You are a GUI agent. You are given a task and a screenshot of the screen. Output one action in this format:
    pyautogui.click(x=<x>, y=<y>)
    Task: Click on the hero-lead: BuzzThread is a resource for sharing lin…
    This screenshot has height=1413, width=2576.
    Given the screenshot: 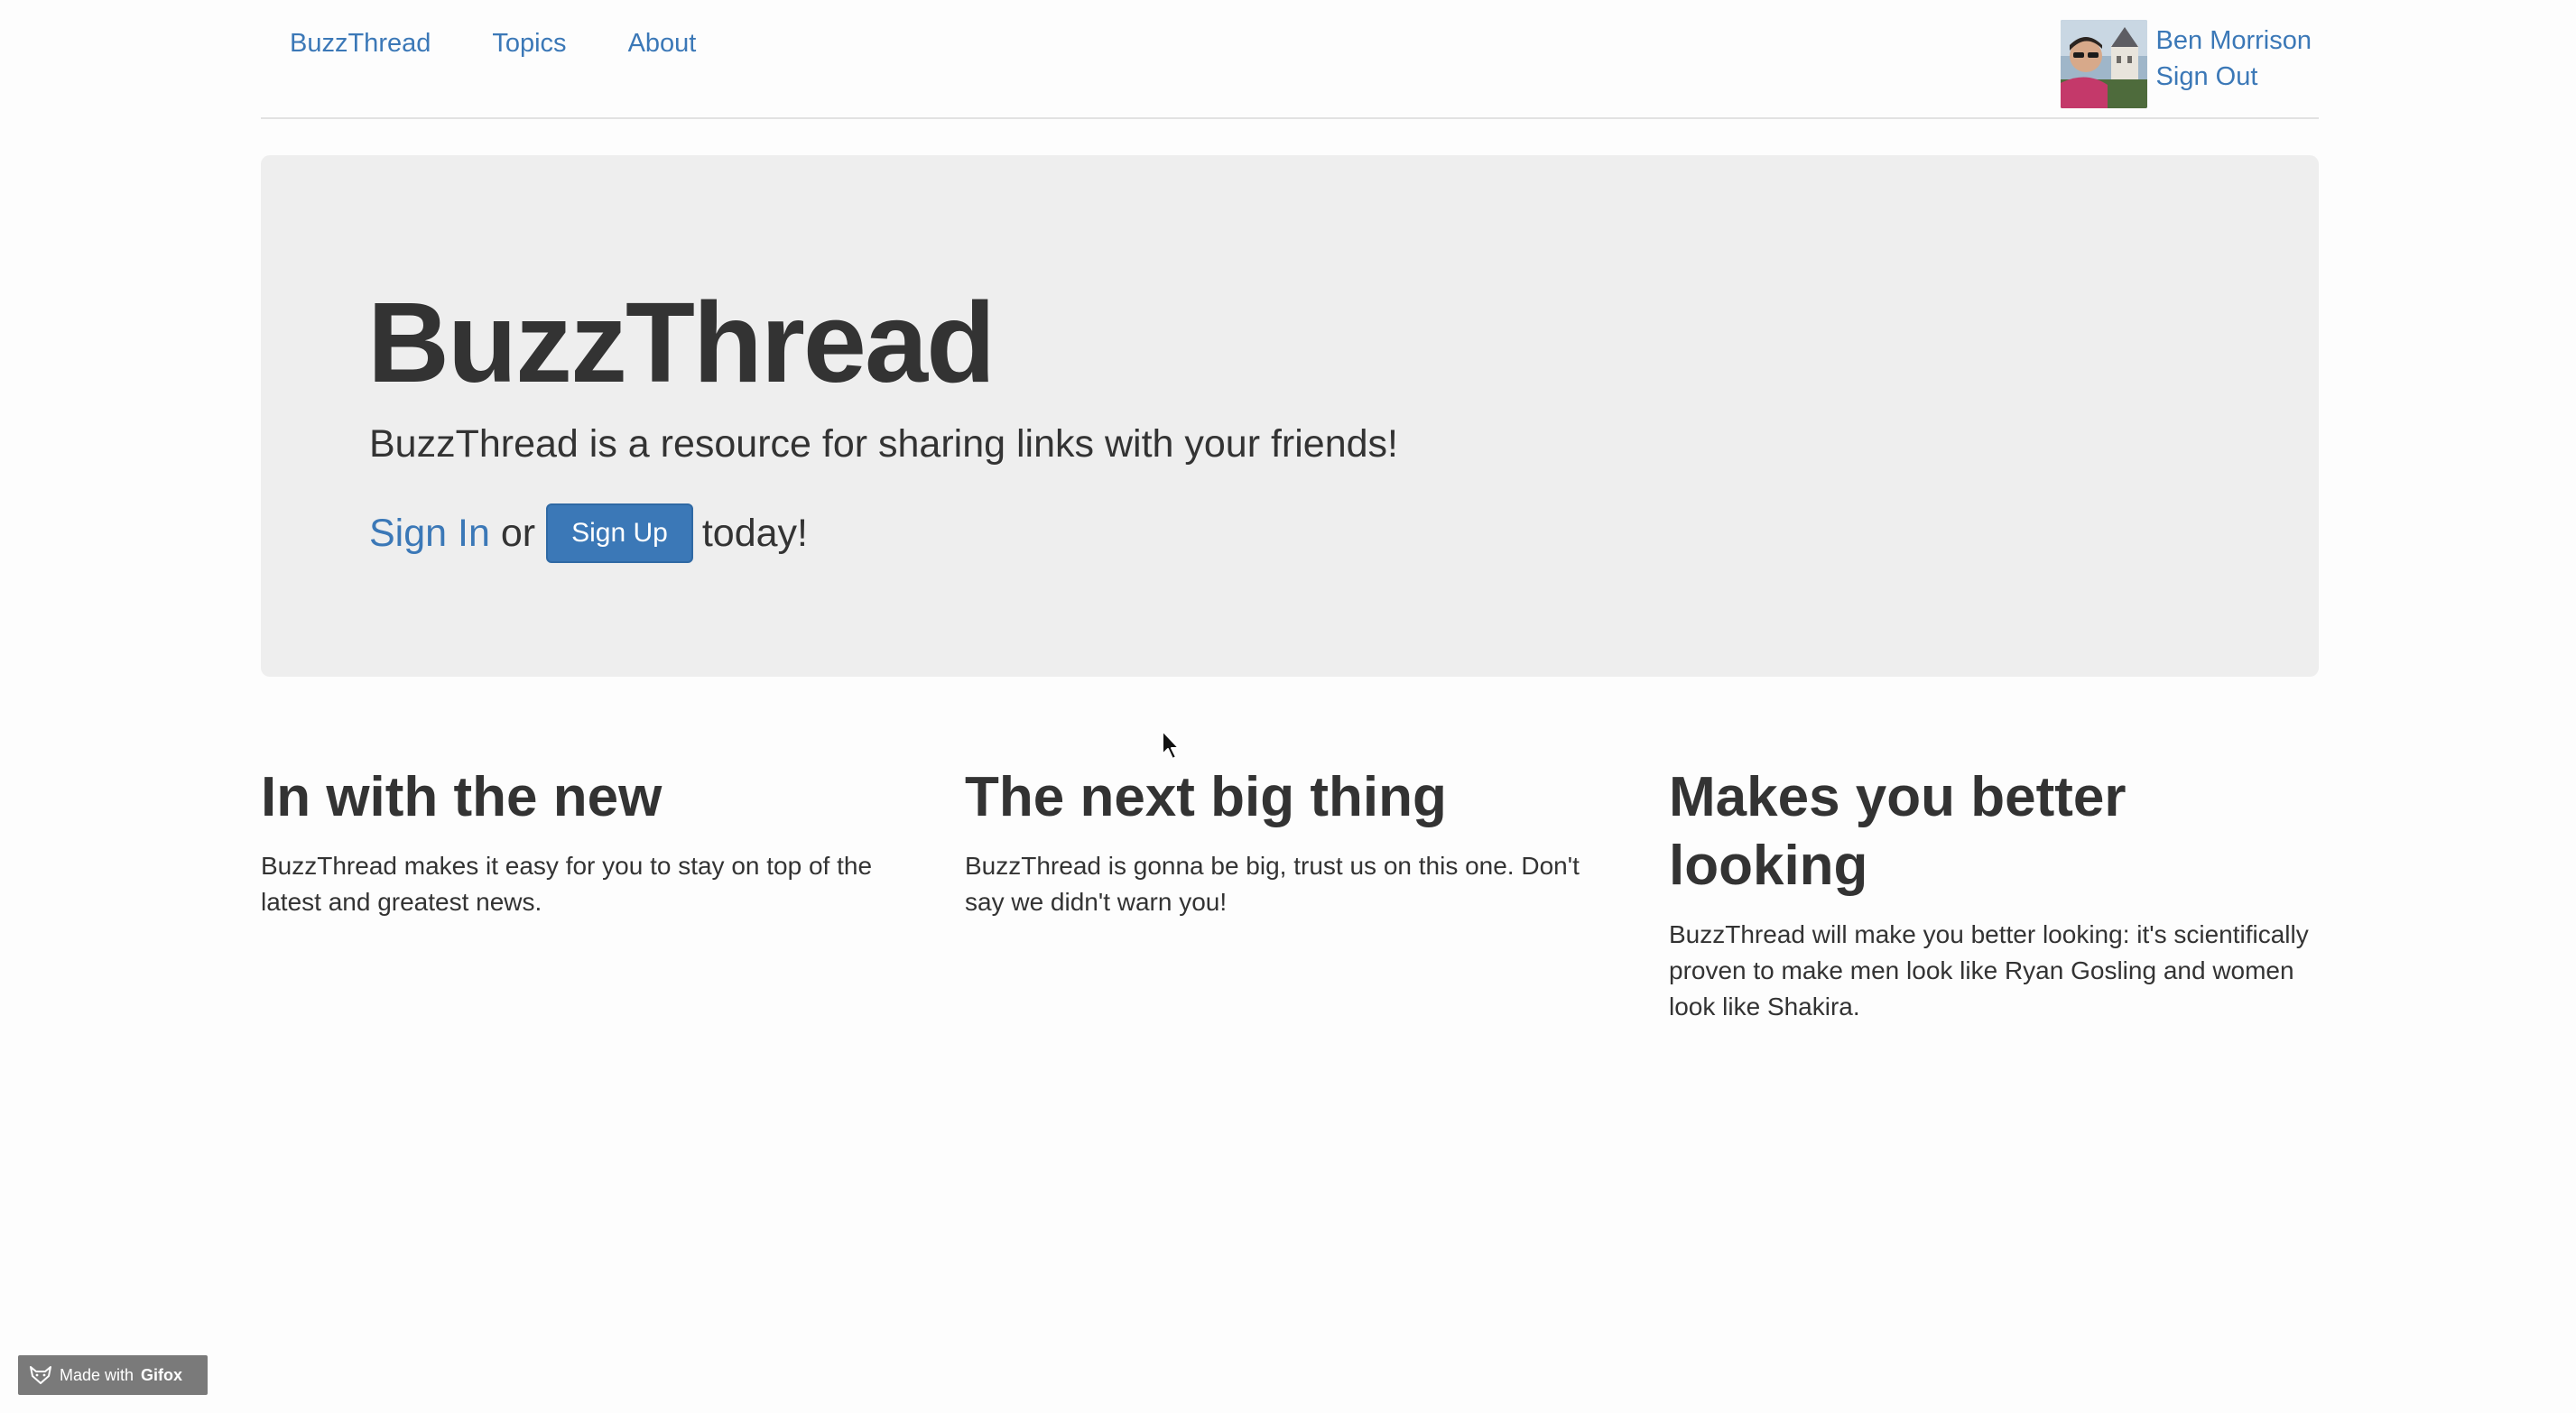 What is the action you would take?
    pyautogui.click(x=883, y=444)
    